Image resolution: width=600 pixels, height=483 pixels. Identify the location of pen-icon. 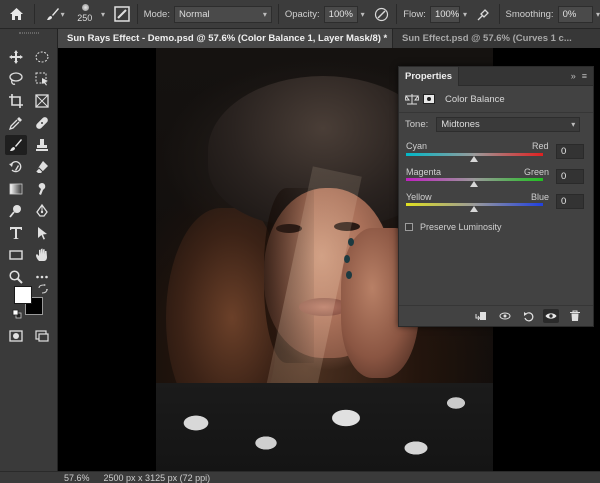
(42, 210).